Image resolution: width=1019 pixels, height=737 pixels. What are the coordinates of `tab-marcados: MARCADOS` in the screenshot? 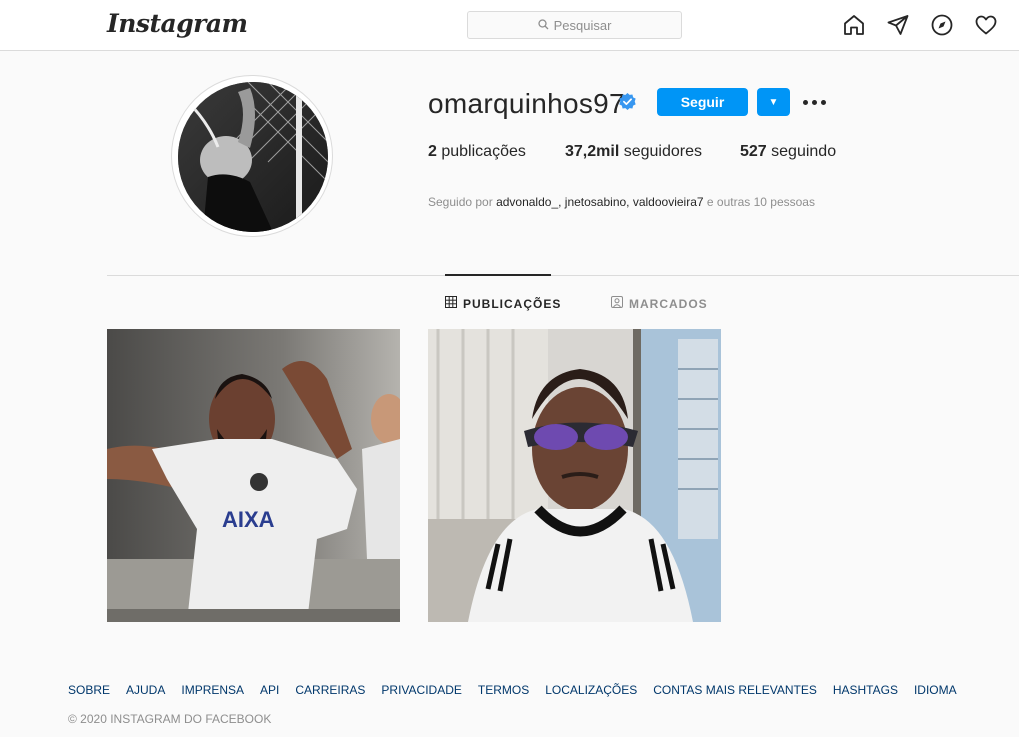 It's located at (659, 303).